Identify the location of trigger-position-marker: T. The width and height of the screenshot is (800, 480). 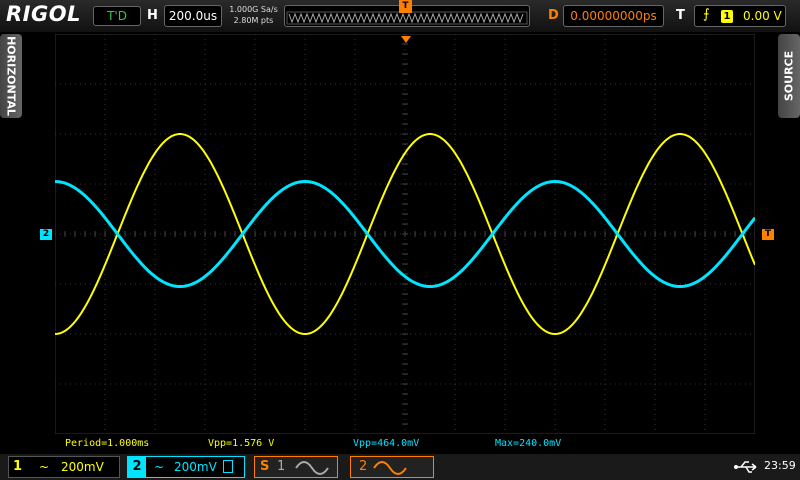
(405, 6).